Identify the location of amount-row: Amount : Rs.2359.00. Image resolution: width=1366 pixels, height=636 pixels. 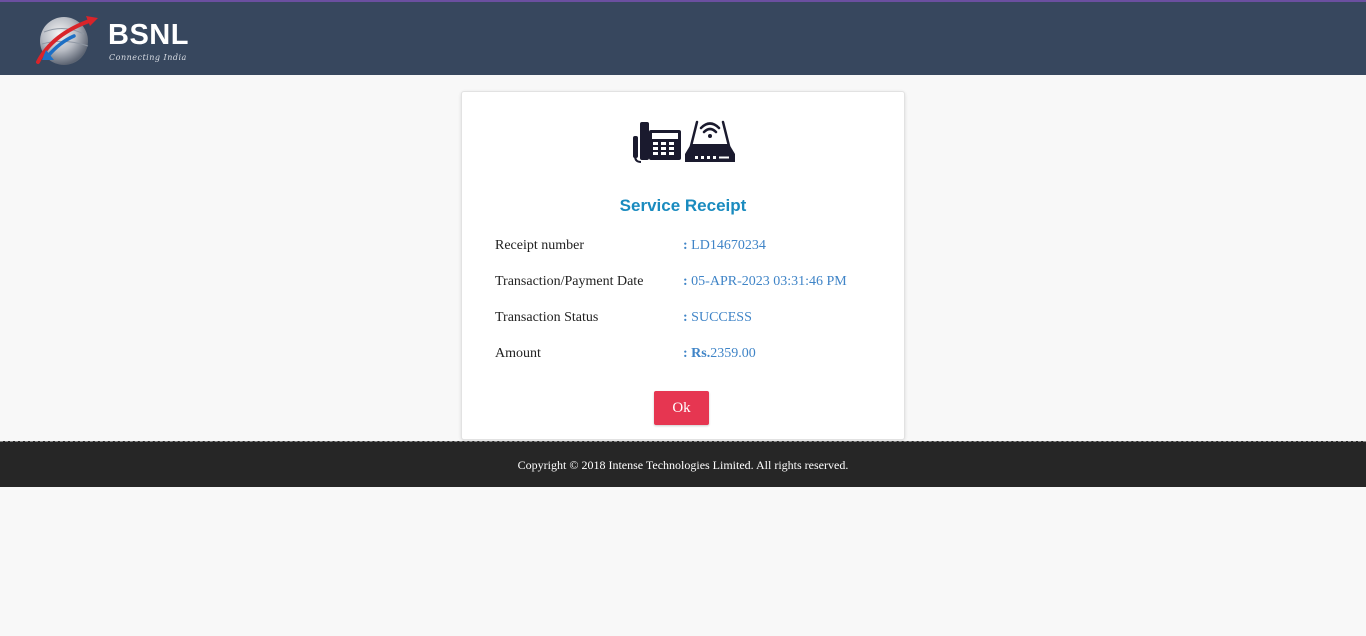
(685, 354).